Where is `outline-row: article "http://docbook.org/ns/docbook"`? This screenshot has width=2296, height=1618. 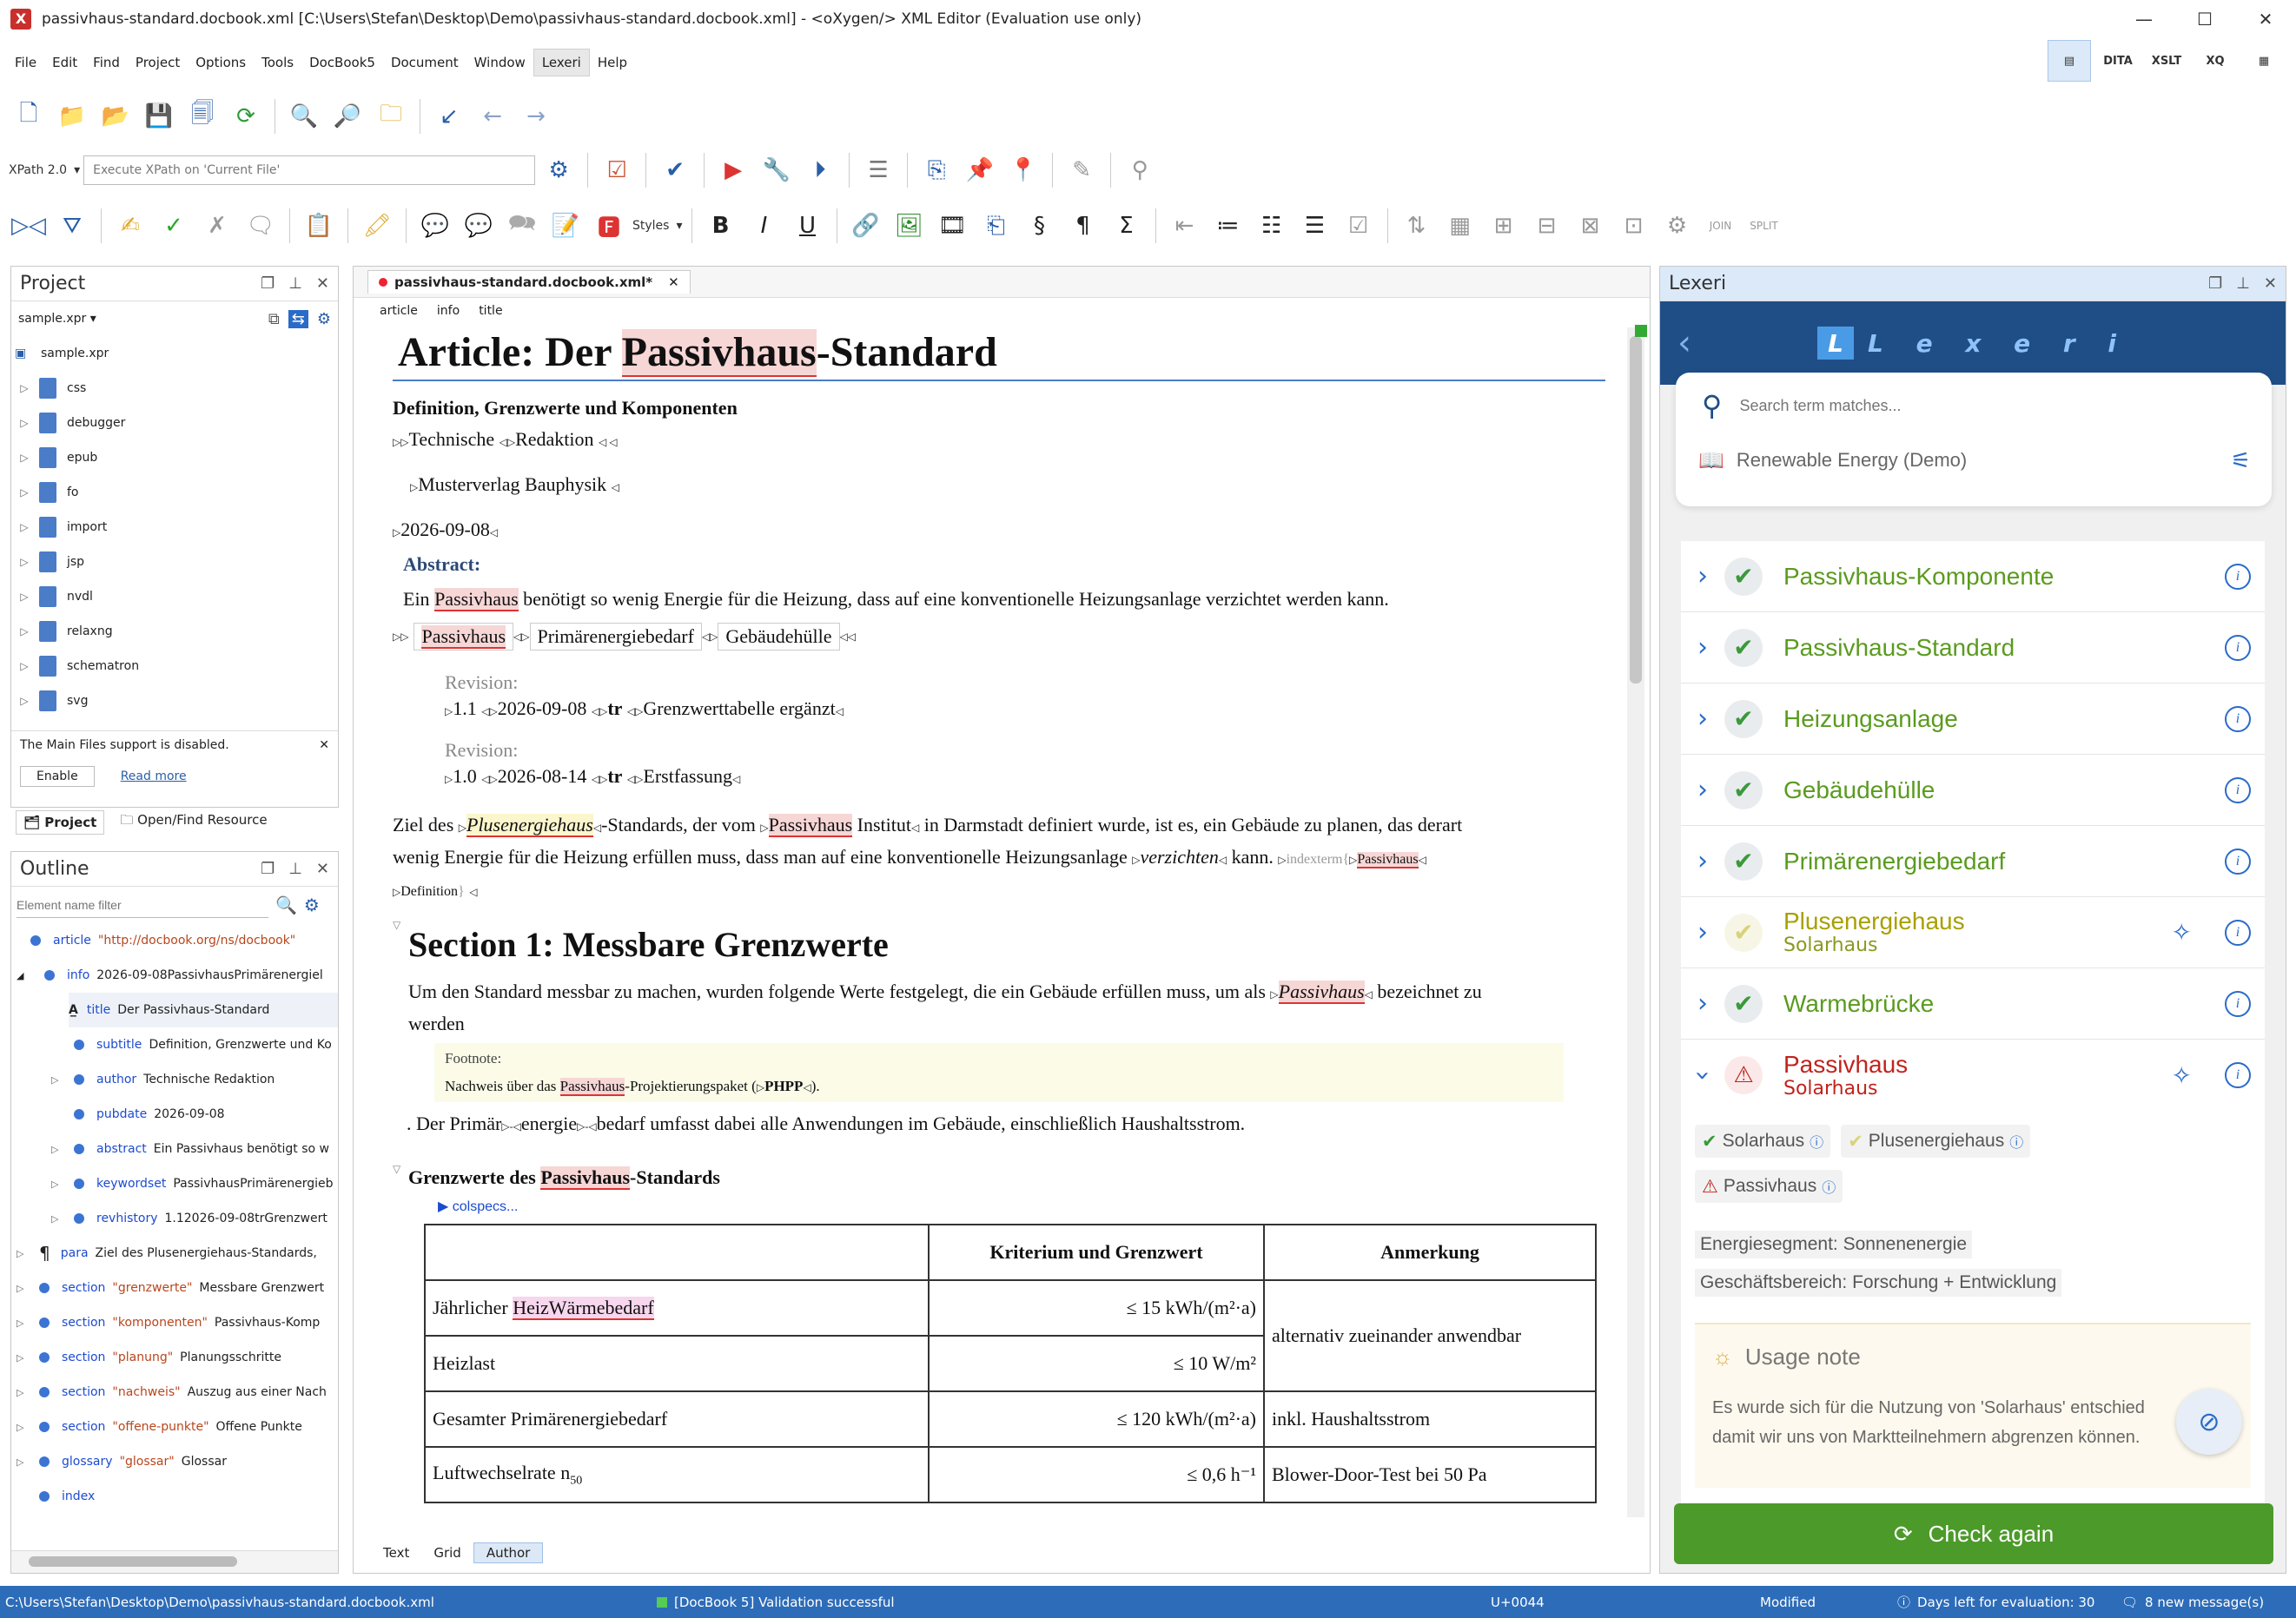
outline-row: article "http://docbook.org/ns/docbook" is located at coordinates (177, 940).